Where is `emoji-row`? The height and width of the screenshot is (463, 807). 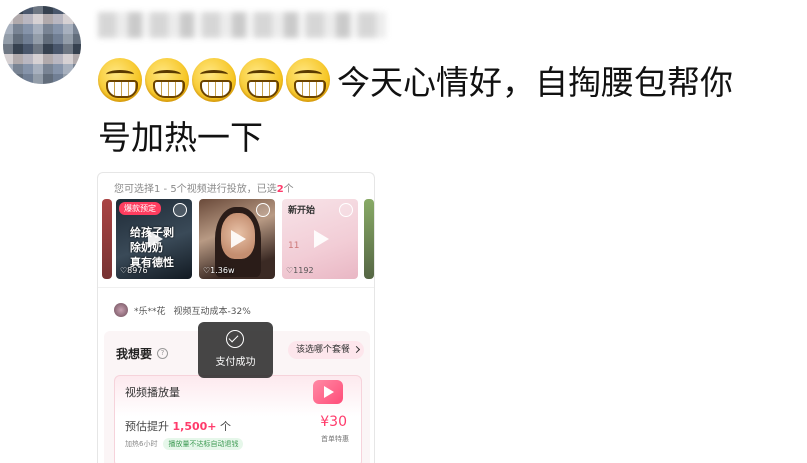
emoji-row is located at coordinates (215, 80).